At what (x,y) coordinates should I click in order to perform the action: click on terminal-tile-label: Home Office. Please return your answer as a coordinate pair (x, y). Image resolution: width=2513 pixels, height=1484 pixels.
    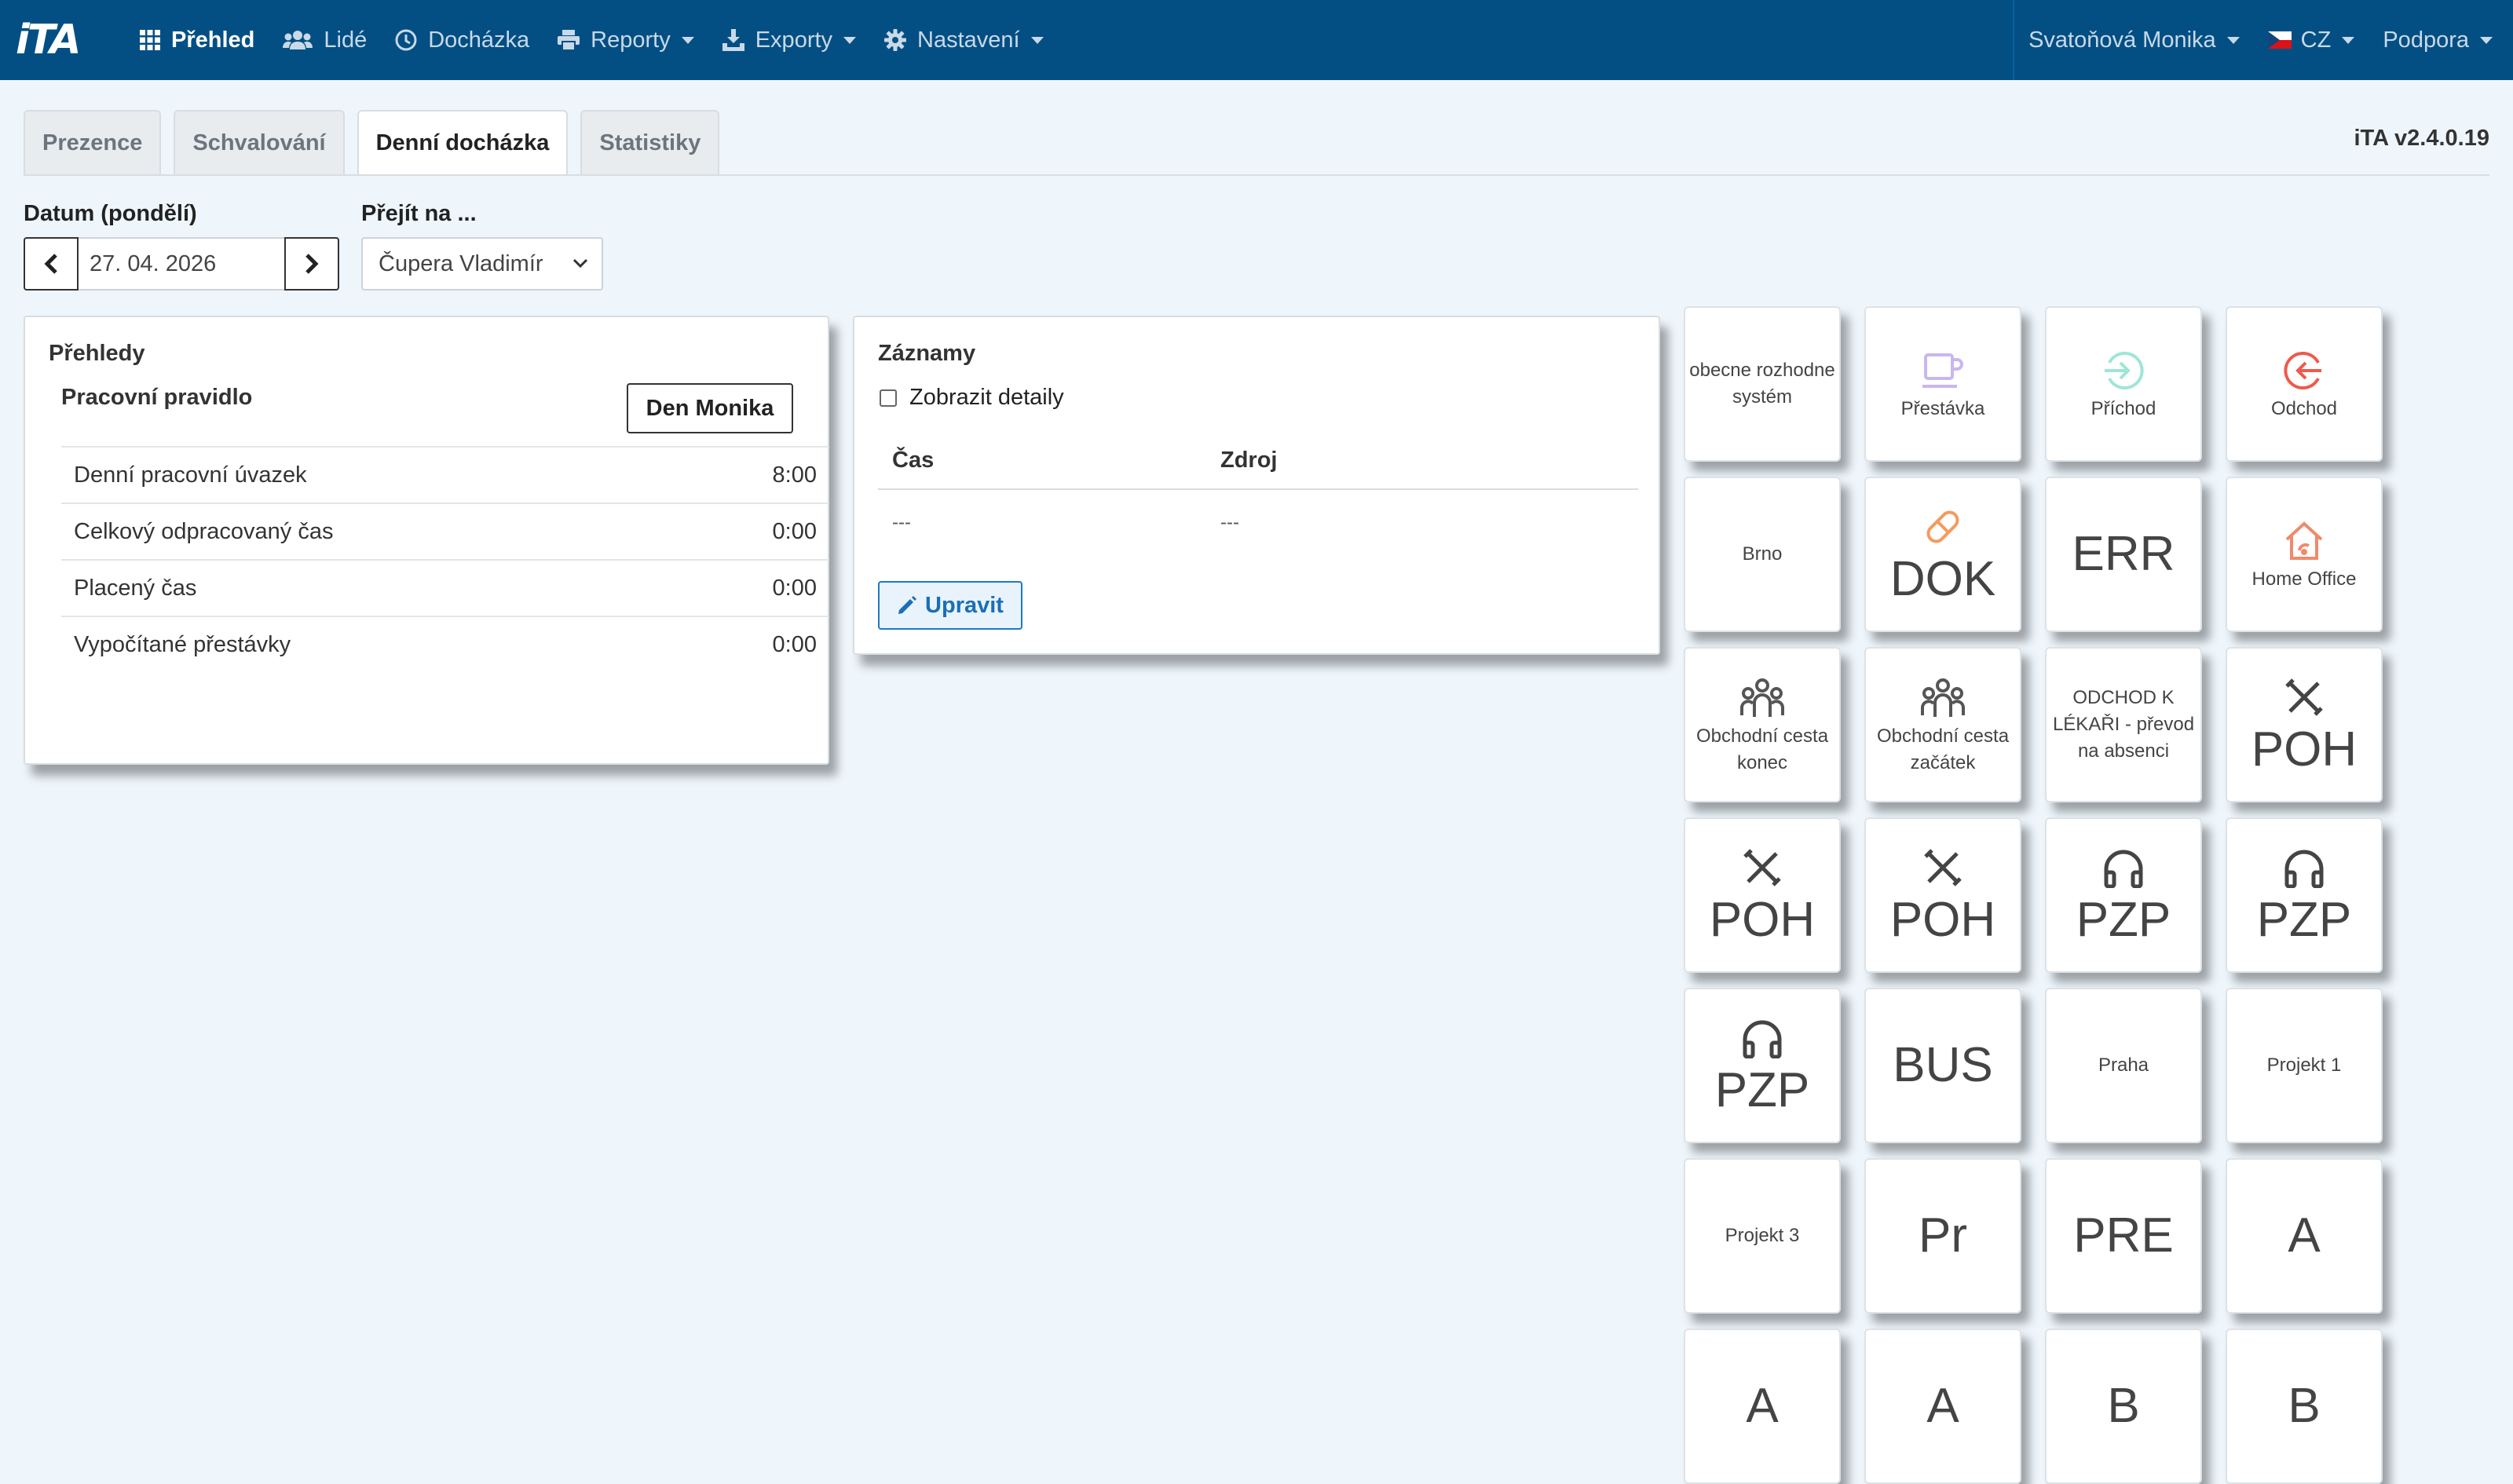
    Looking at the image, I should click on (2304, 579).